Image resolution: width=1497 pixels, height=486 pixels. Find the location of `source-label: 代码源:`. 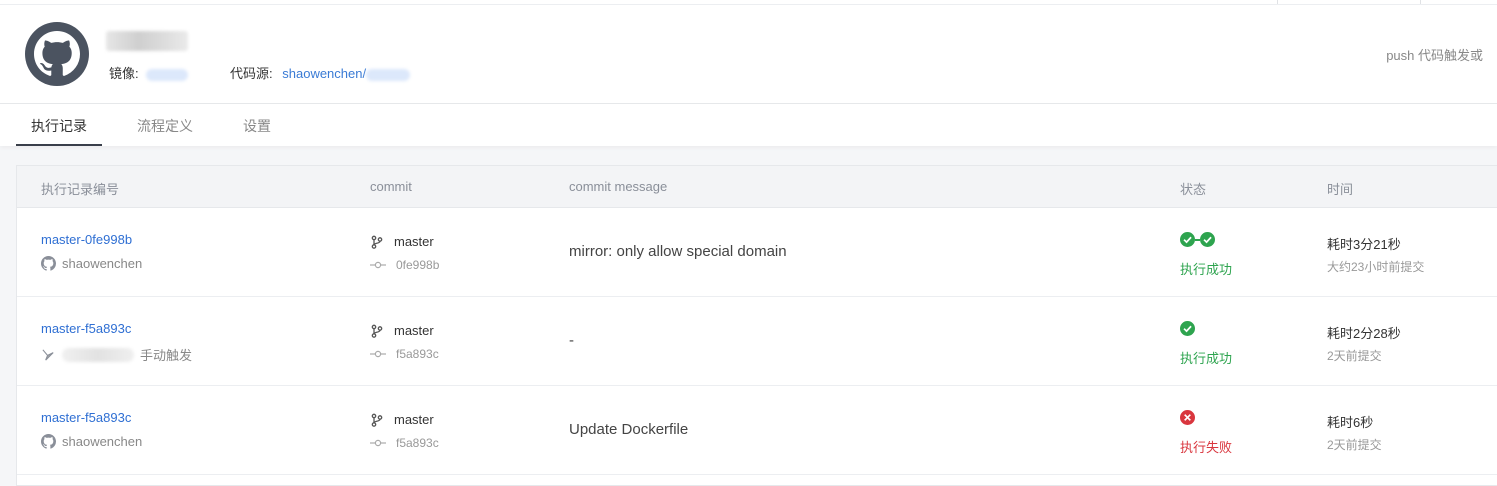

source-label: 代码源: is located at coordinates (251, 73).